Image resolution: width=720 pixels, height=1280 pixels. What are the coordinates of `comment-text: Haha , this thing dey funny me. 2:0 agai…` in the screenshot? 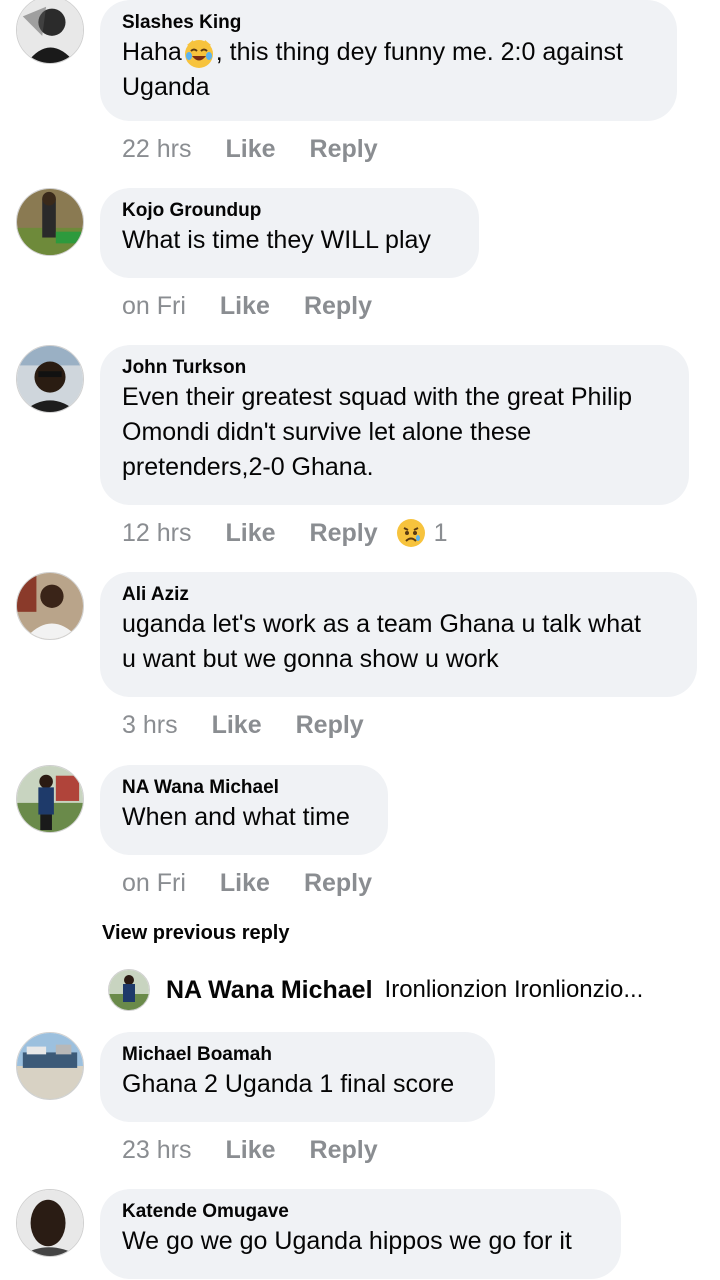 It's located at (388, 52).